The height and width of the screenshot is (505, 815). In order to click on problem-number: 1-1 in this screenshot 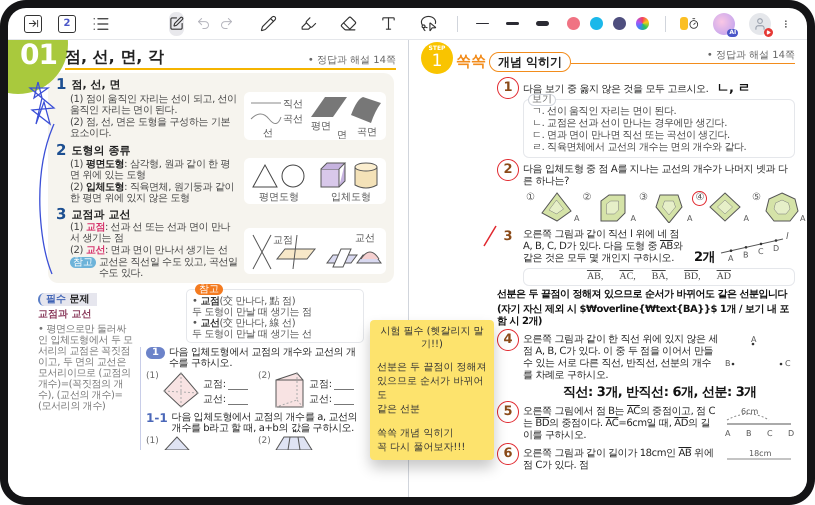, I will do `click(157, 418)`.